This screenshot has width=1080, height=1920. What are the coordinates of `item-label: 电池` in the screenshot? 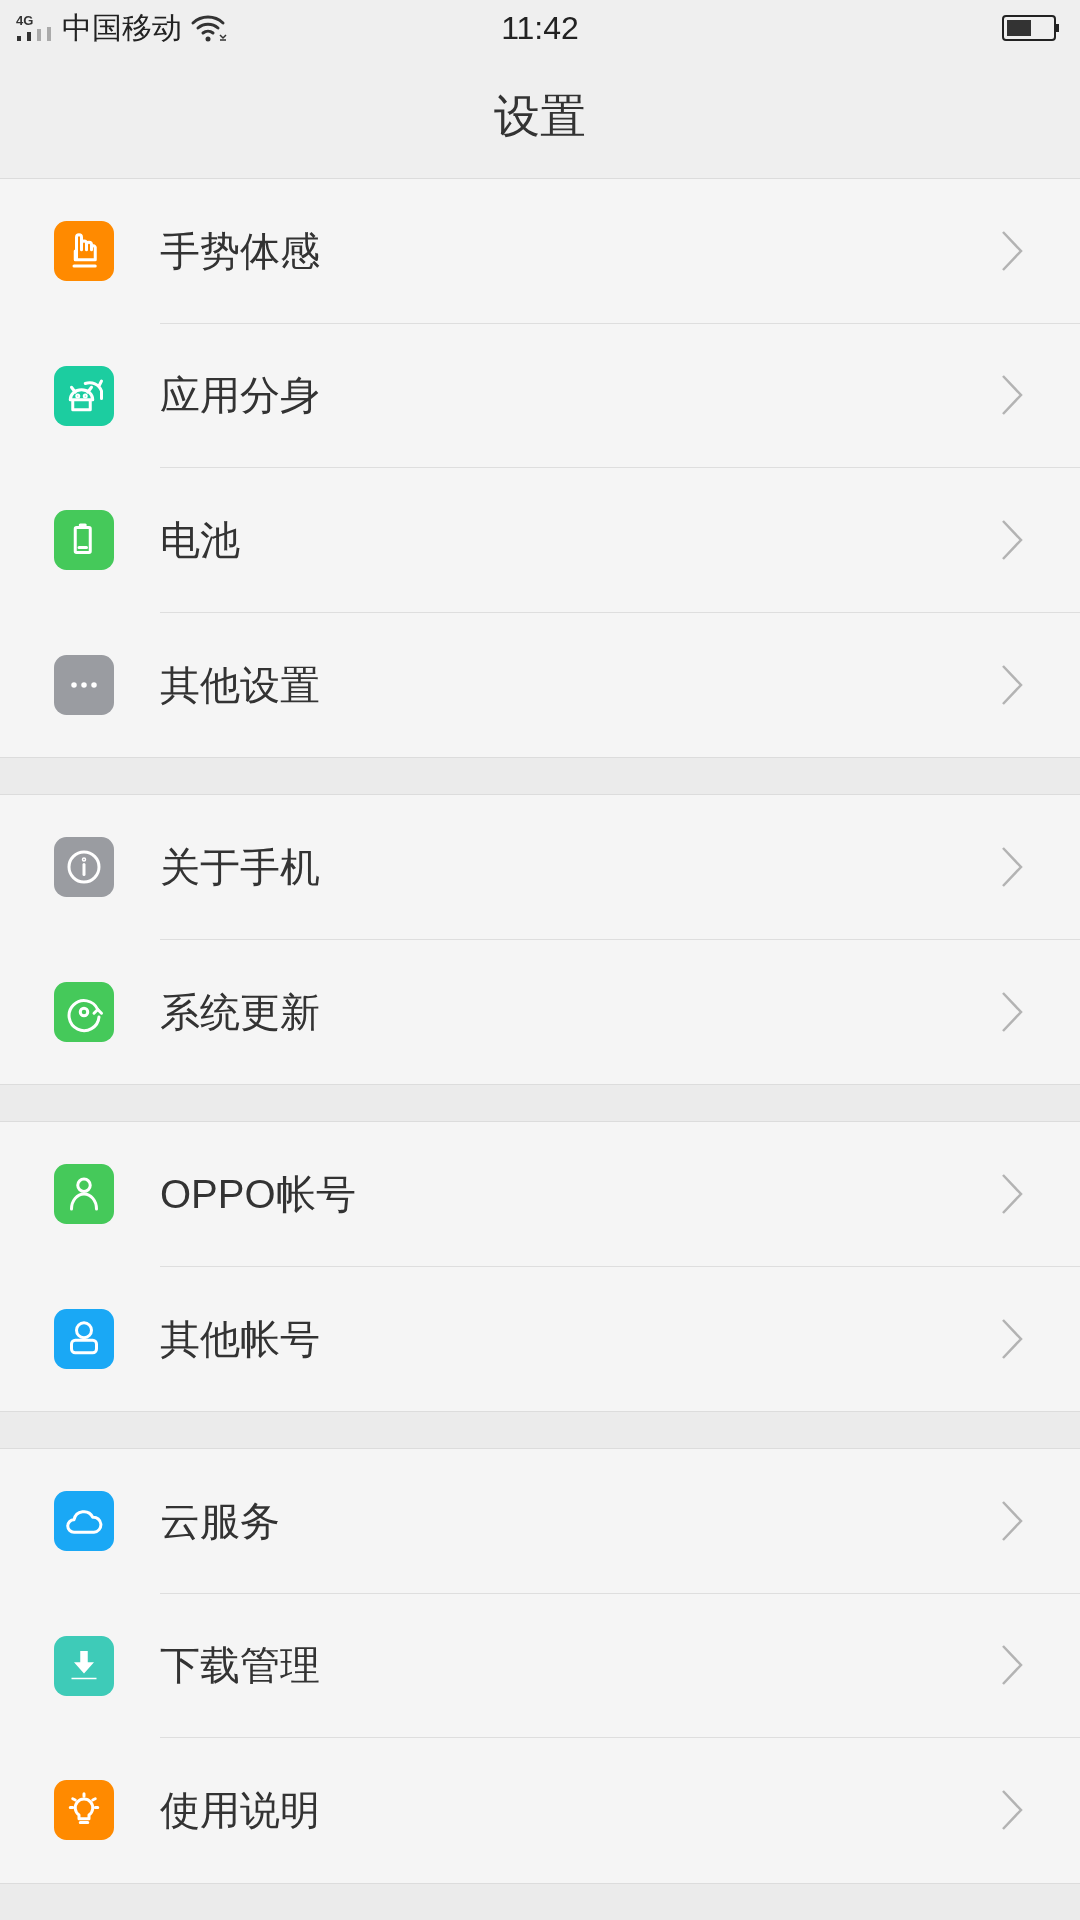 It's located at (200, 540).